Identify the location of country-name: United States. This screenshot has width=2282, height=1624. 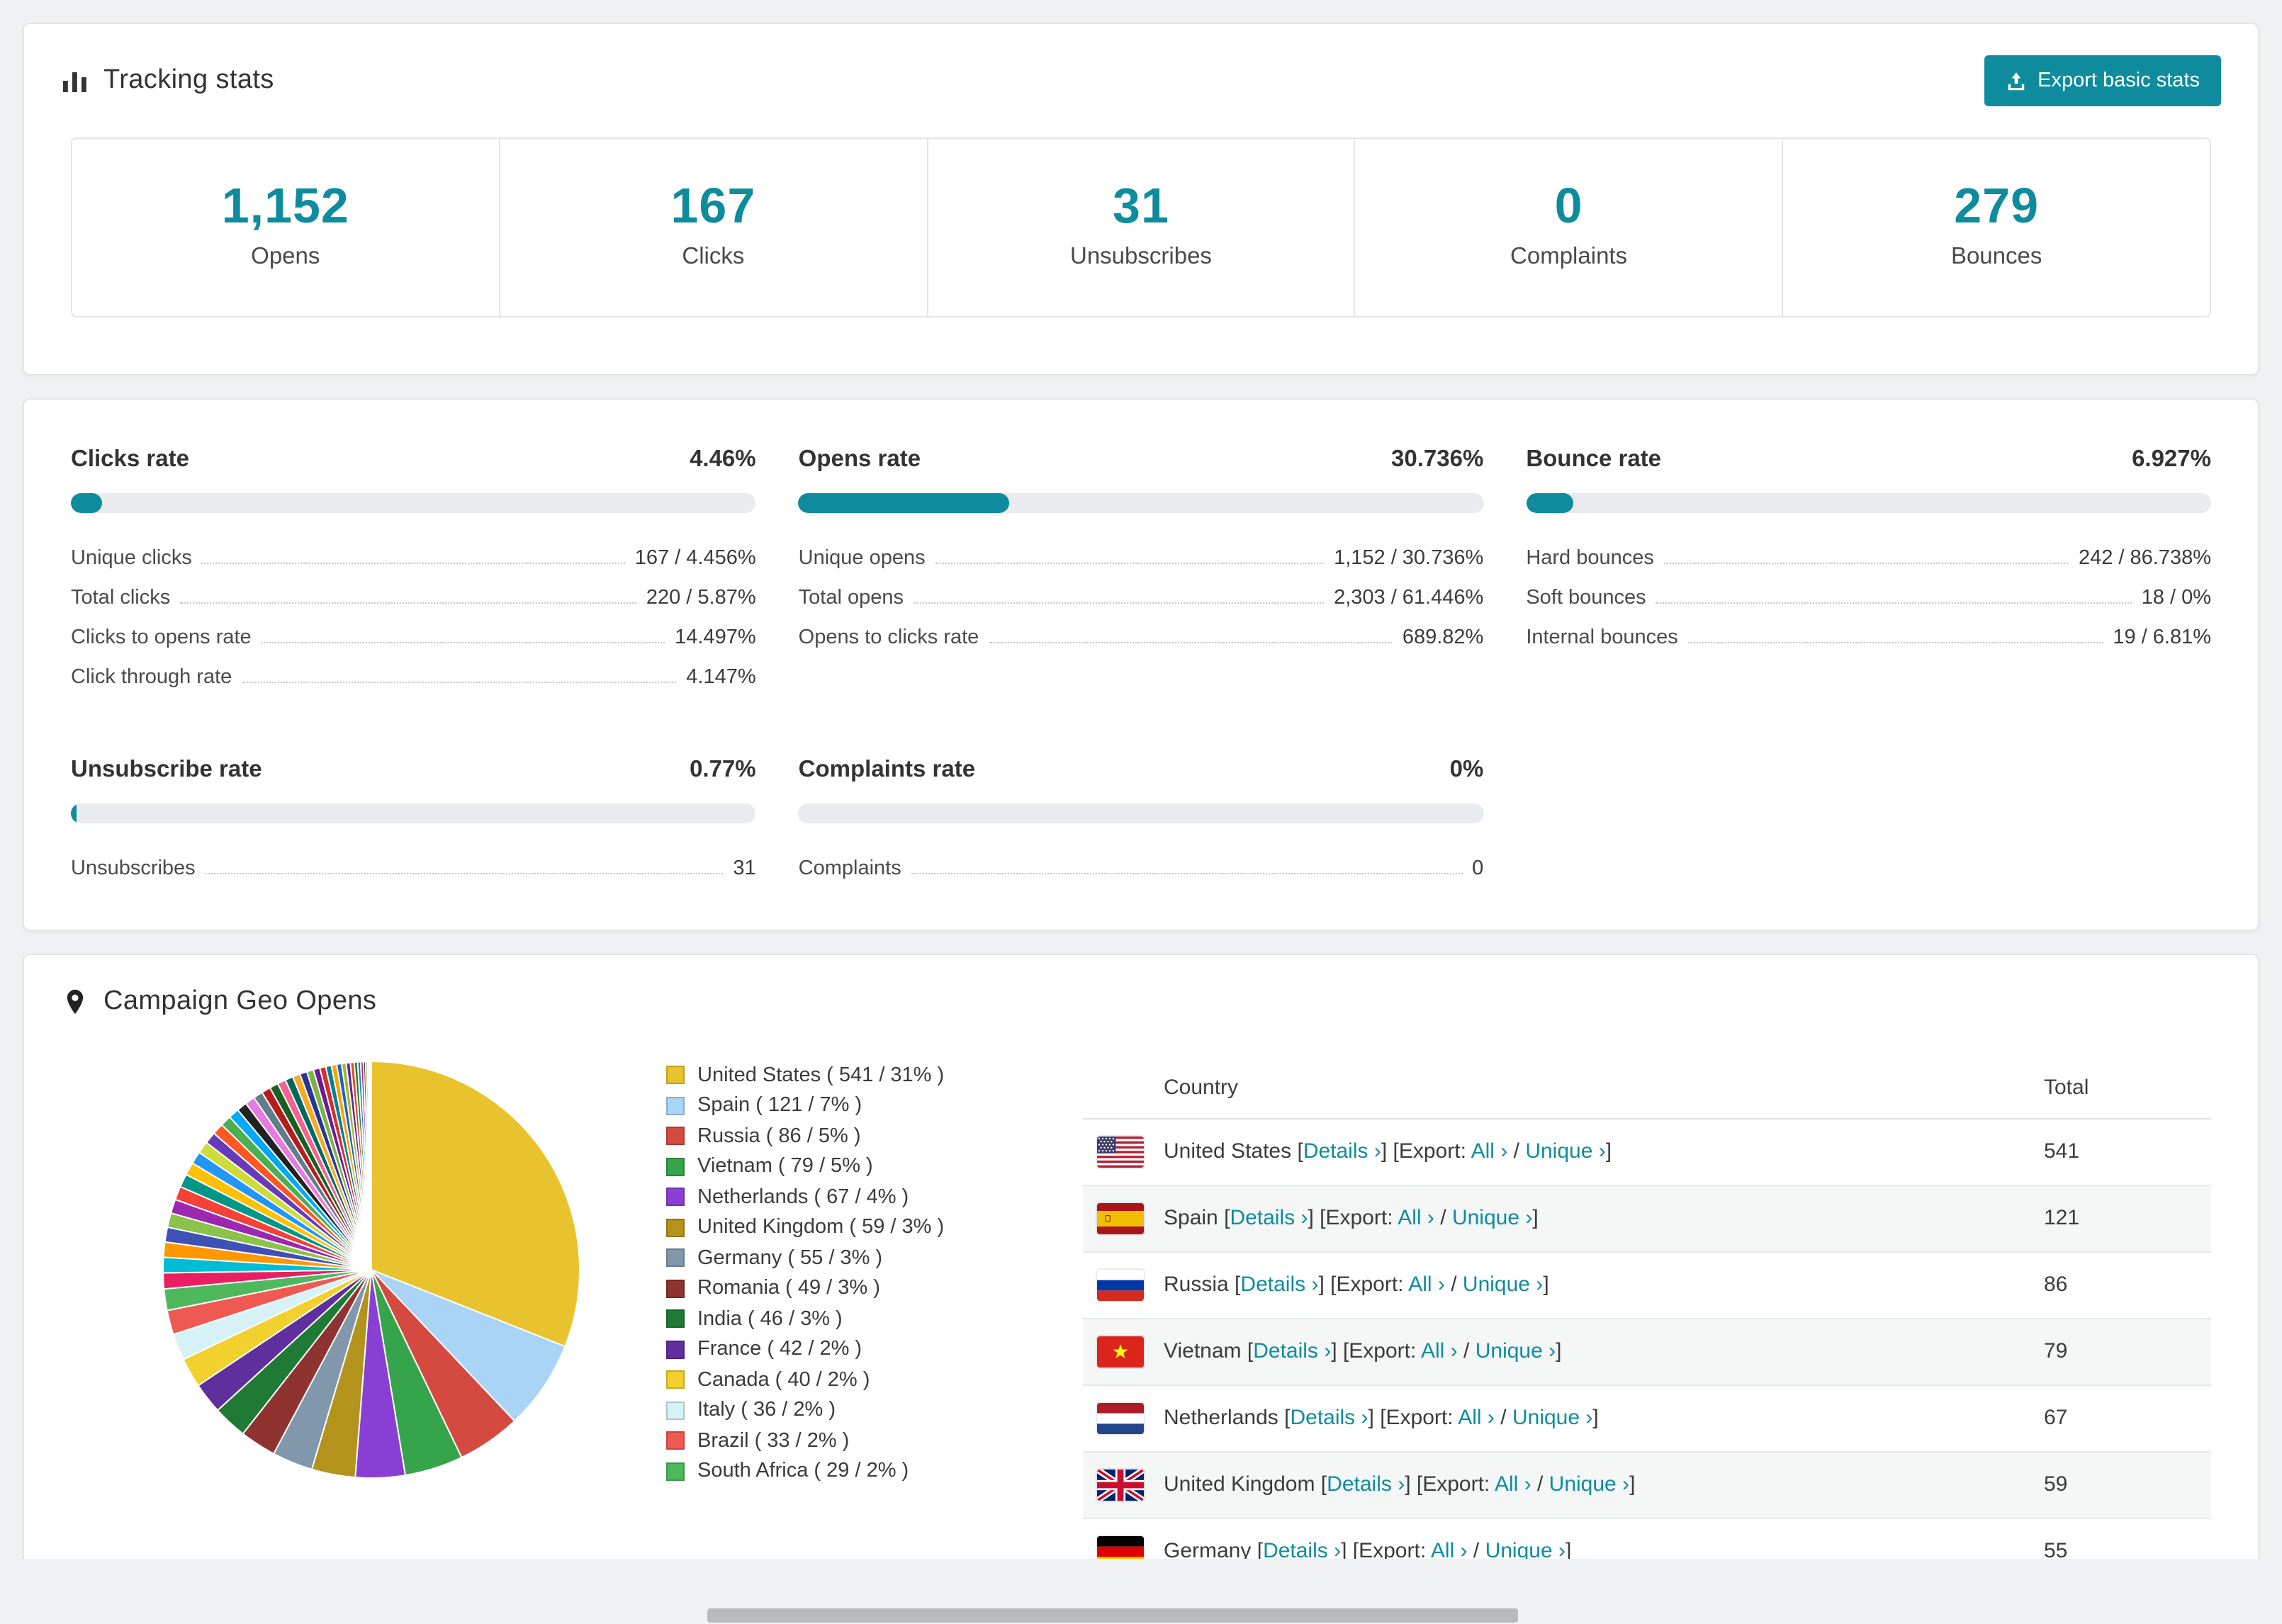
(1228, 1152).